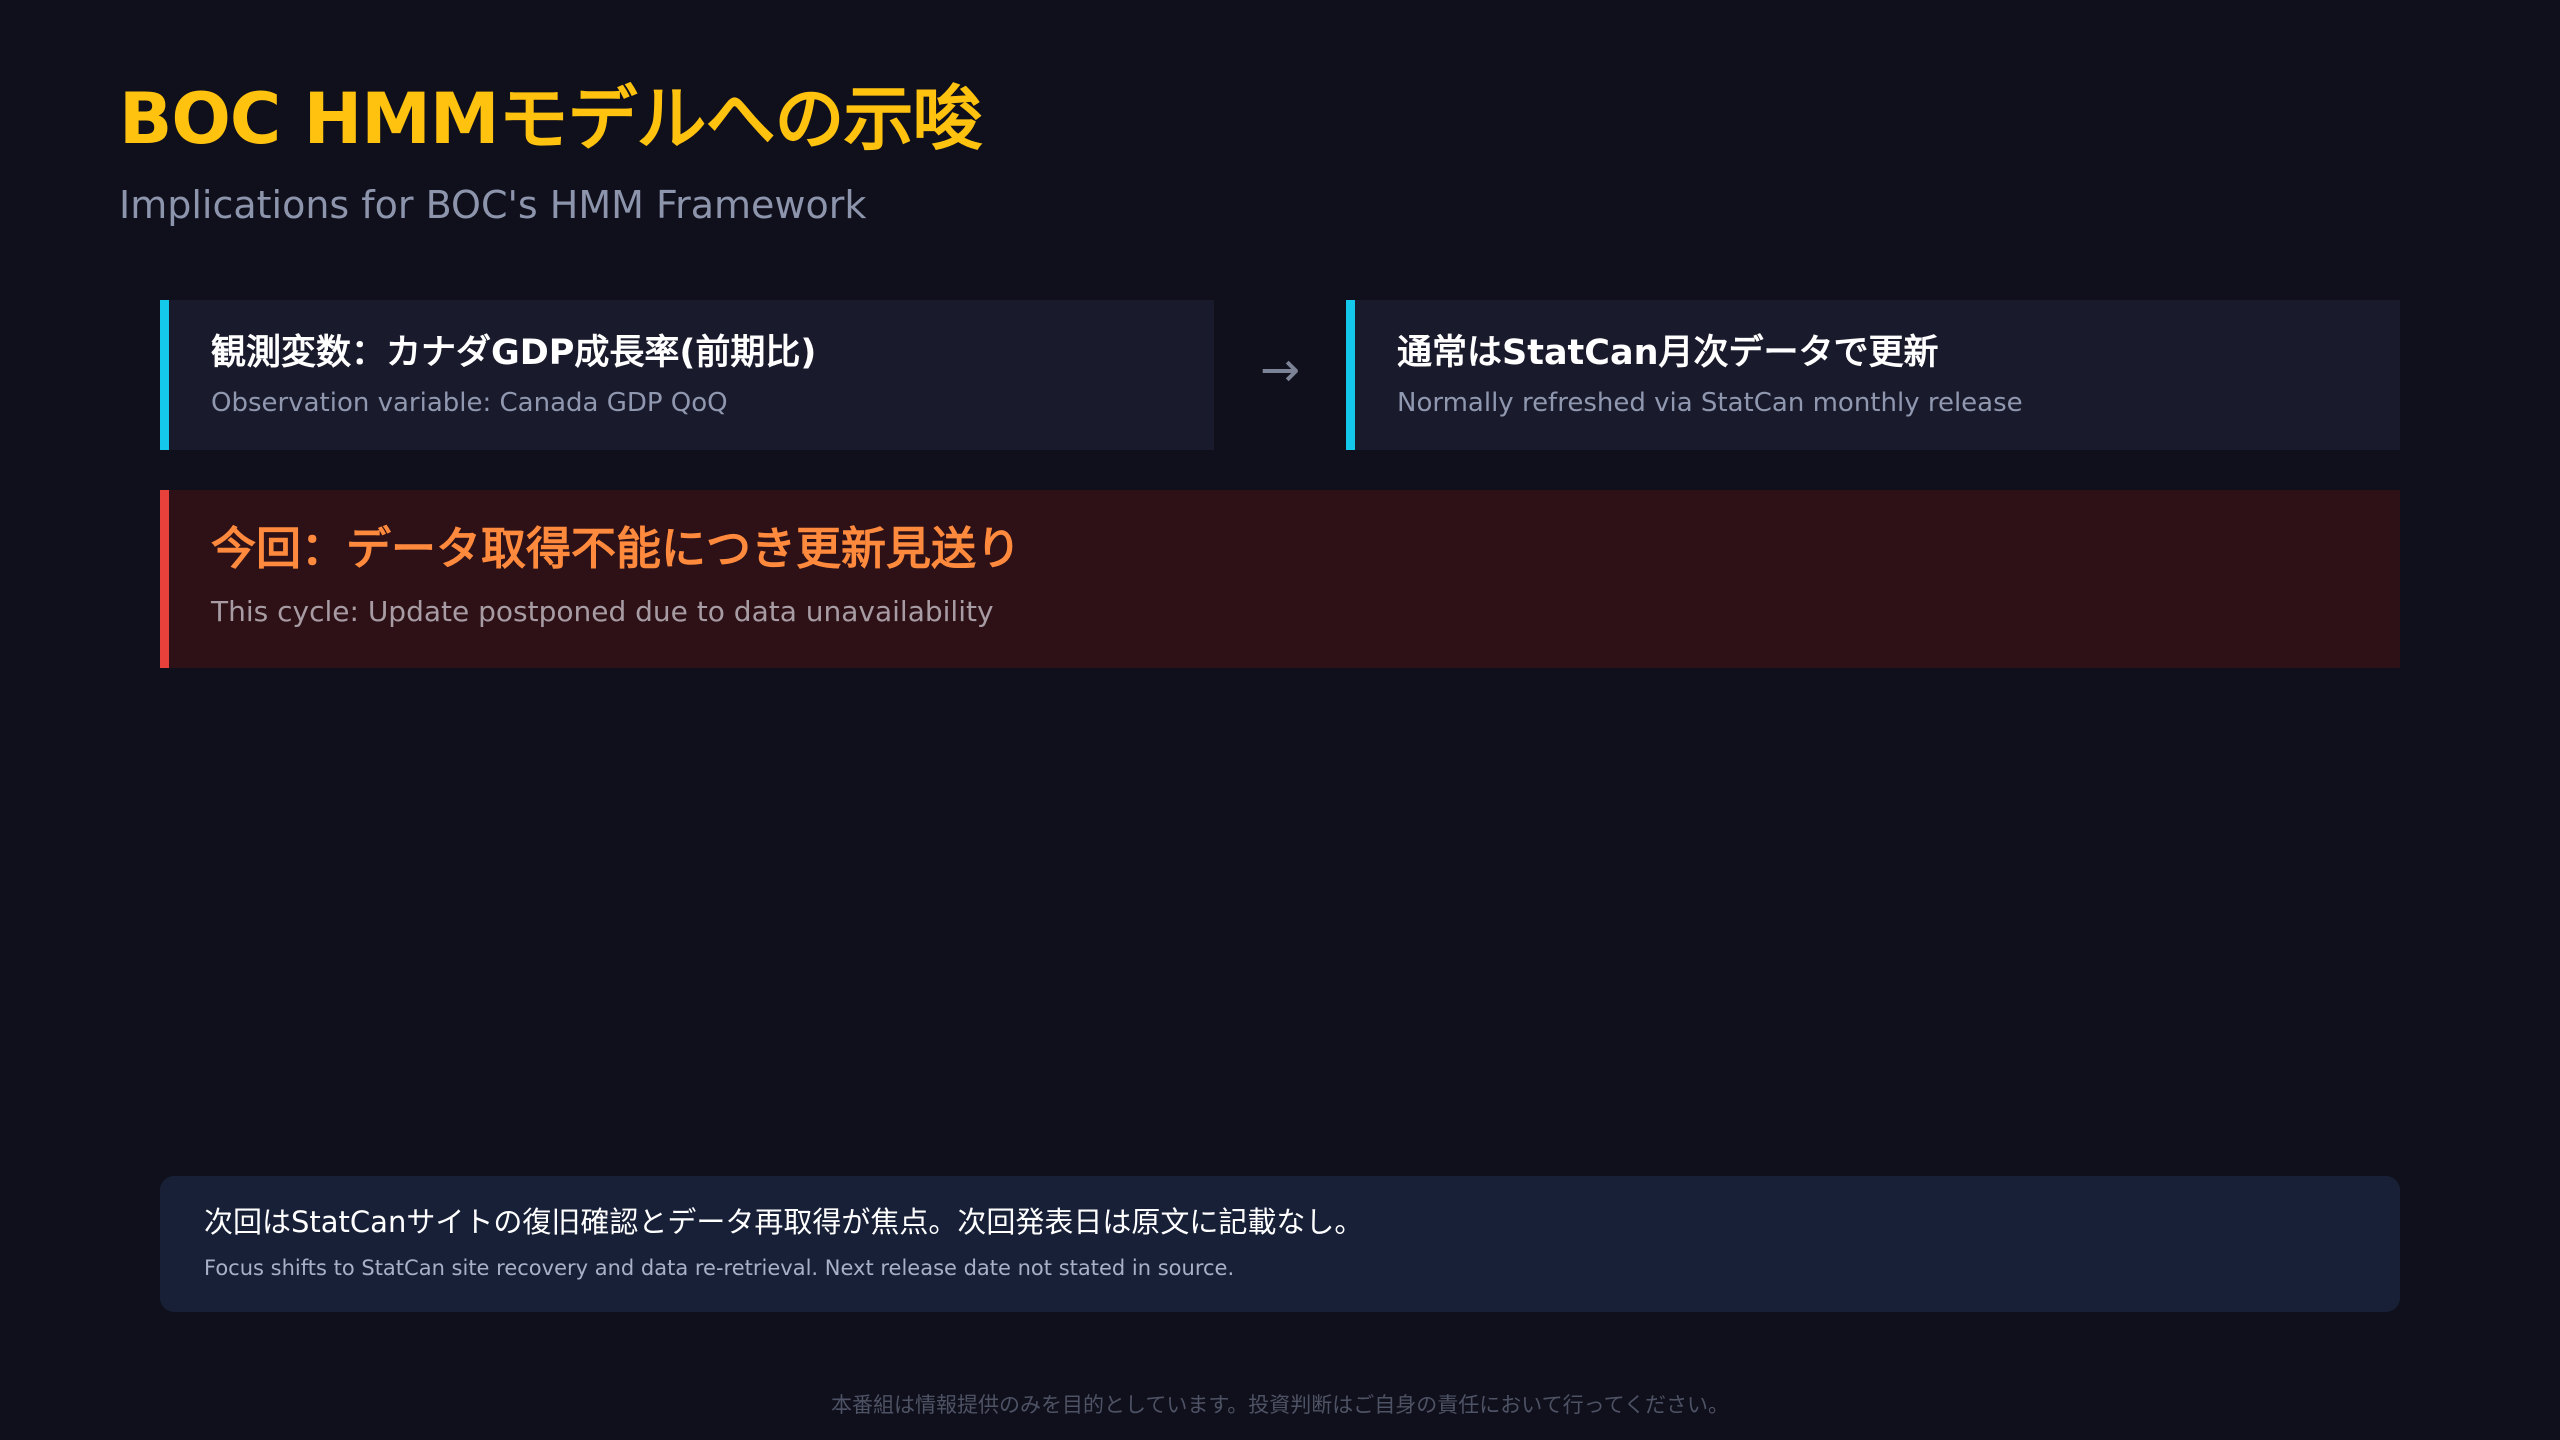 This screenshot has width=2560, height=1440. What do you see at coordinates (551, 119) in the screenshot?
I see `page-title: BOC HMMモデルへの示唆` at bounding box center [551, 119].